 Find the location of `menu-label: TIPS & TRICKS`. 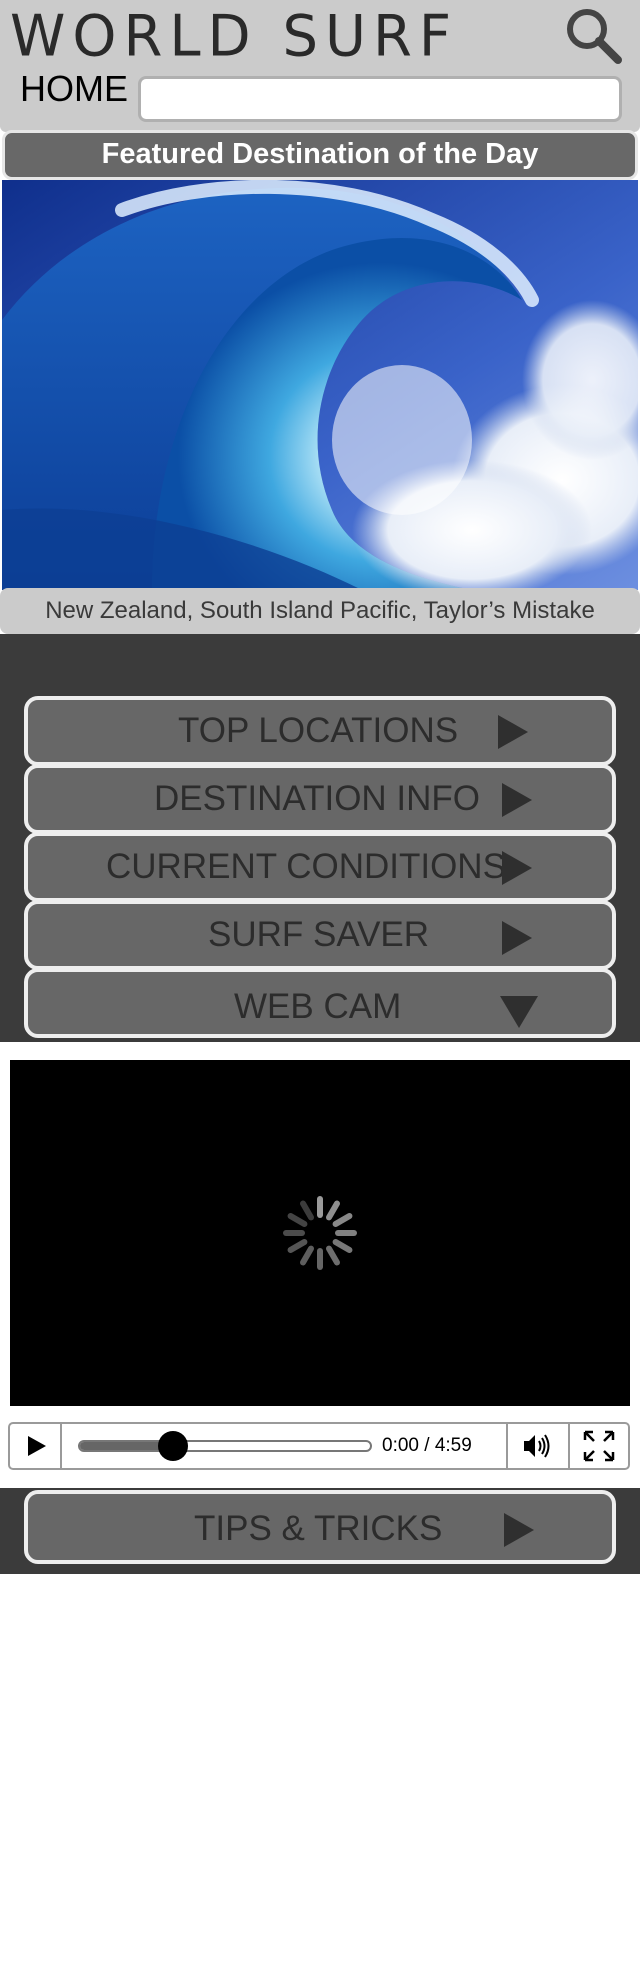

menu-label: TIPS & TRICKS is located at coordinates (318, 1528).